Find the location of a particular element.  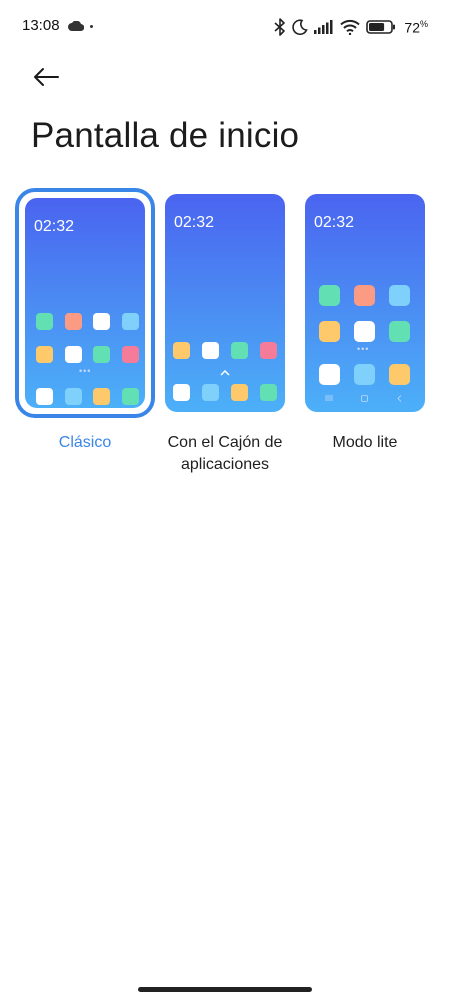

moon-icon is located at coordinates (300, 27).